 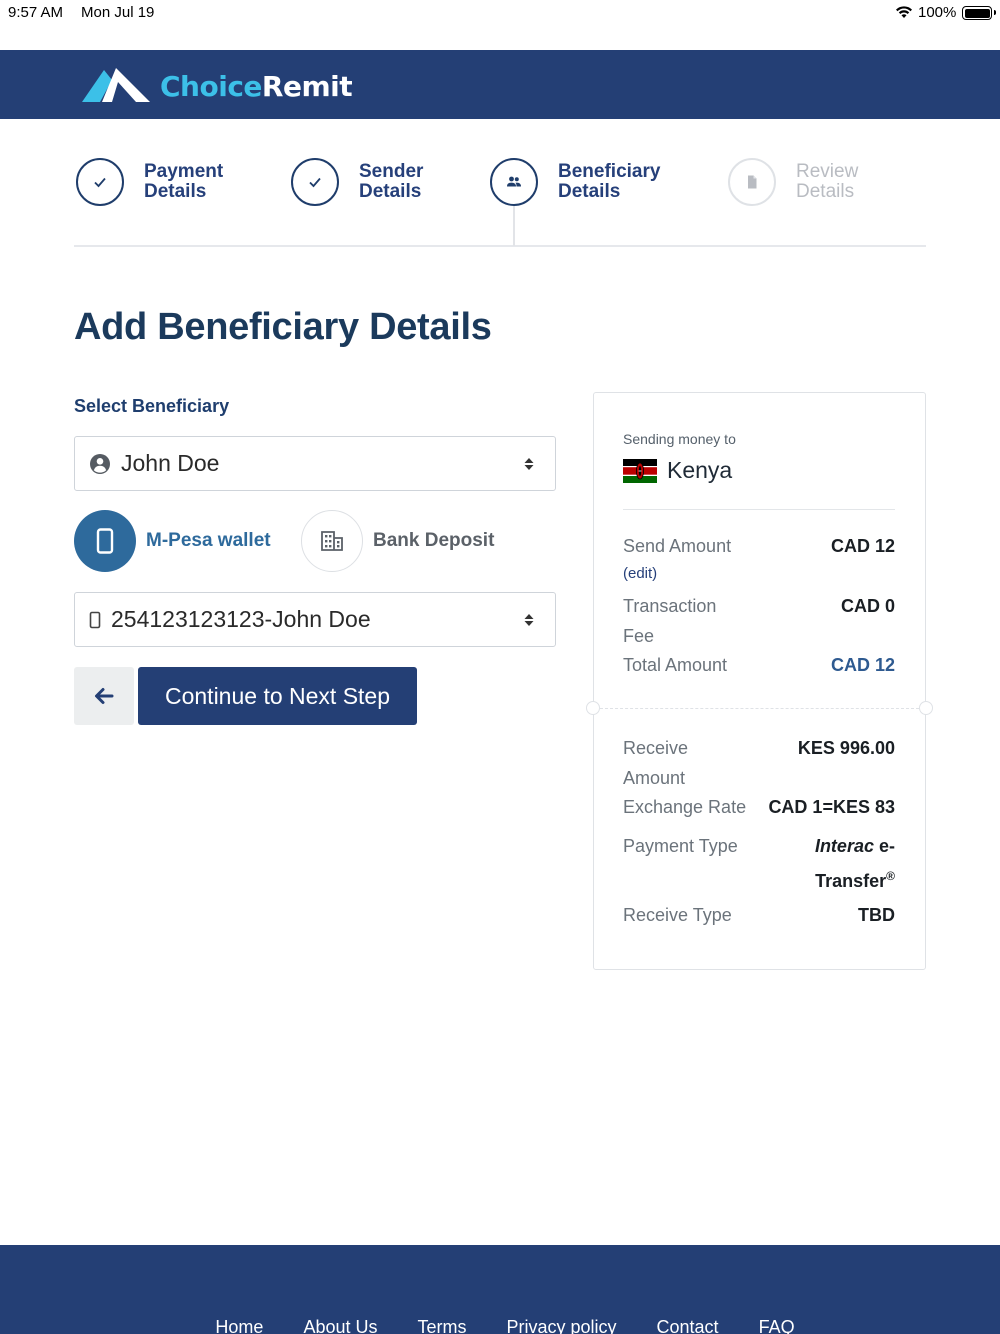 What do you see at coordinates (759, 509) in the screenshot?
I see `divider` at bounding box center [759, 509].